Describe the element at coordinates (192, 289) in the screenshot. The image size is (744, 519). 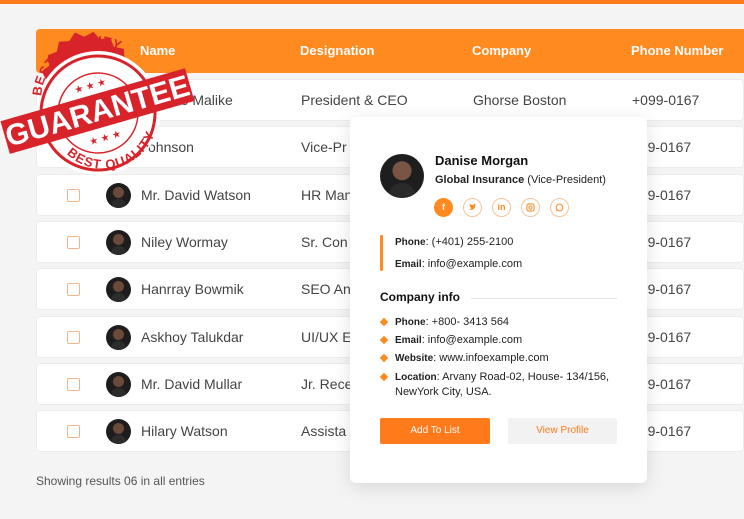
I see `row-name: Hanrray Bowmik` at that location.